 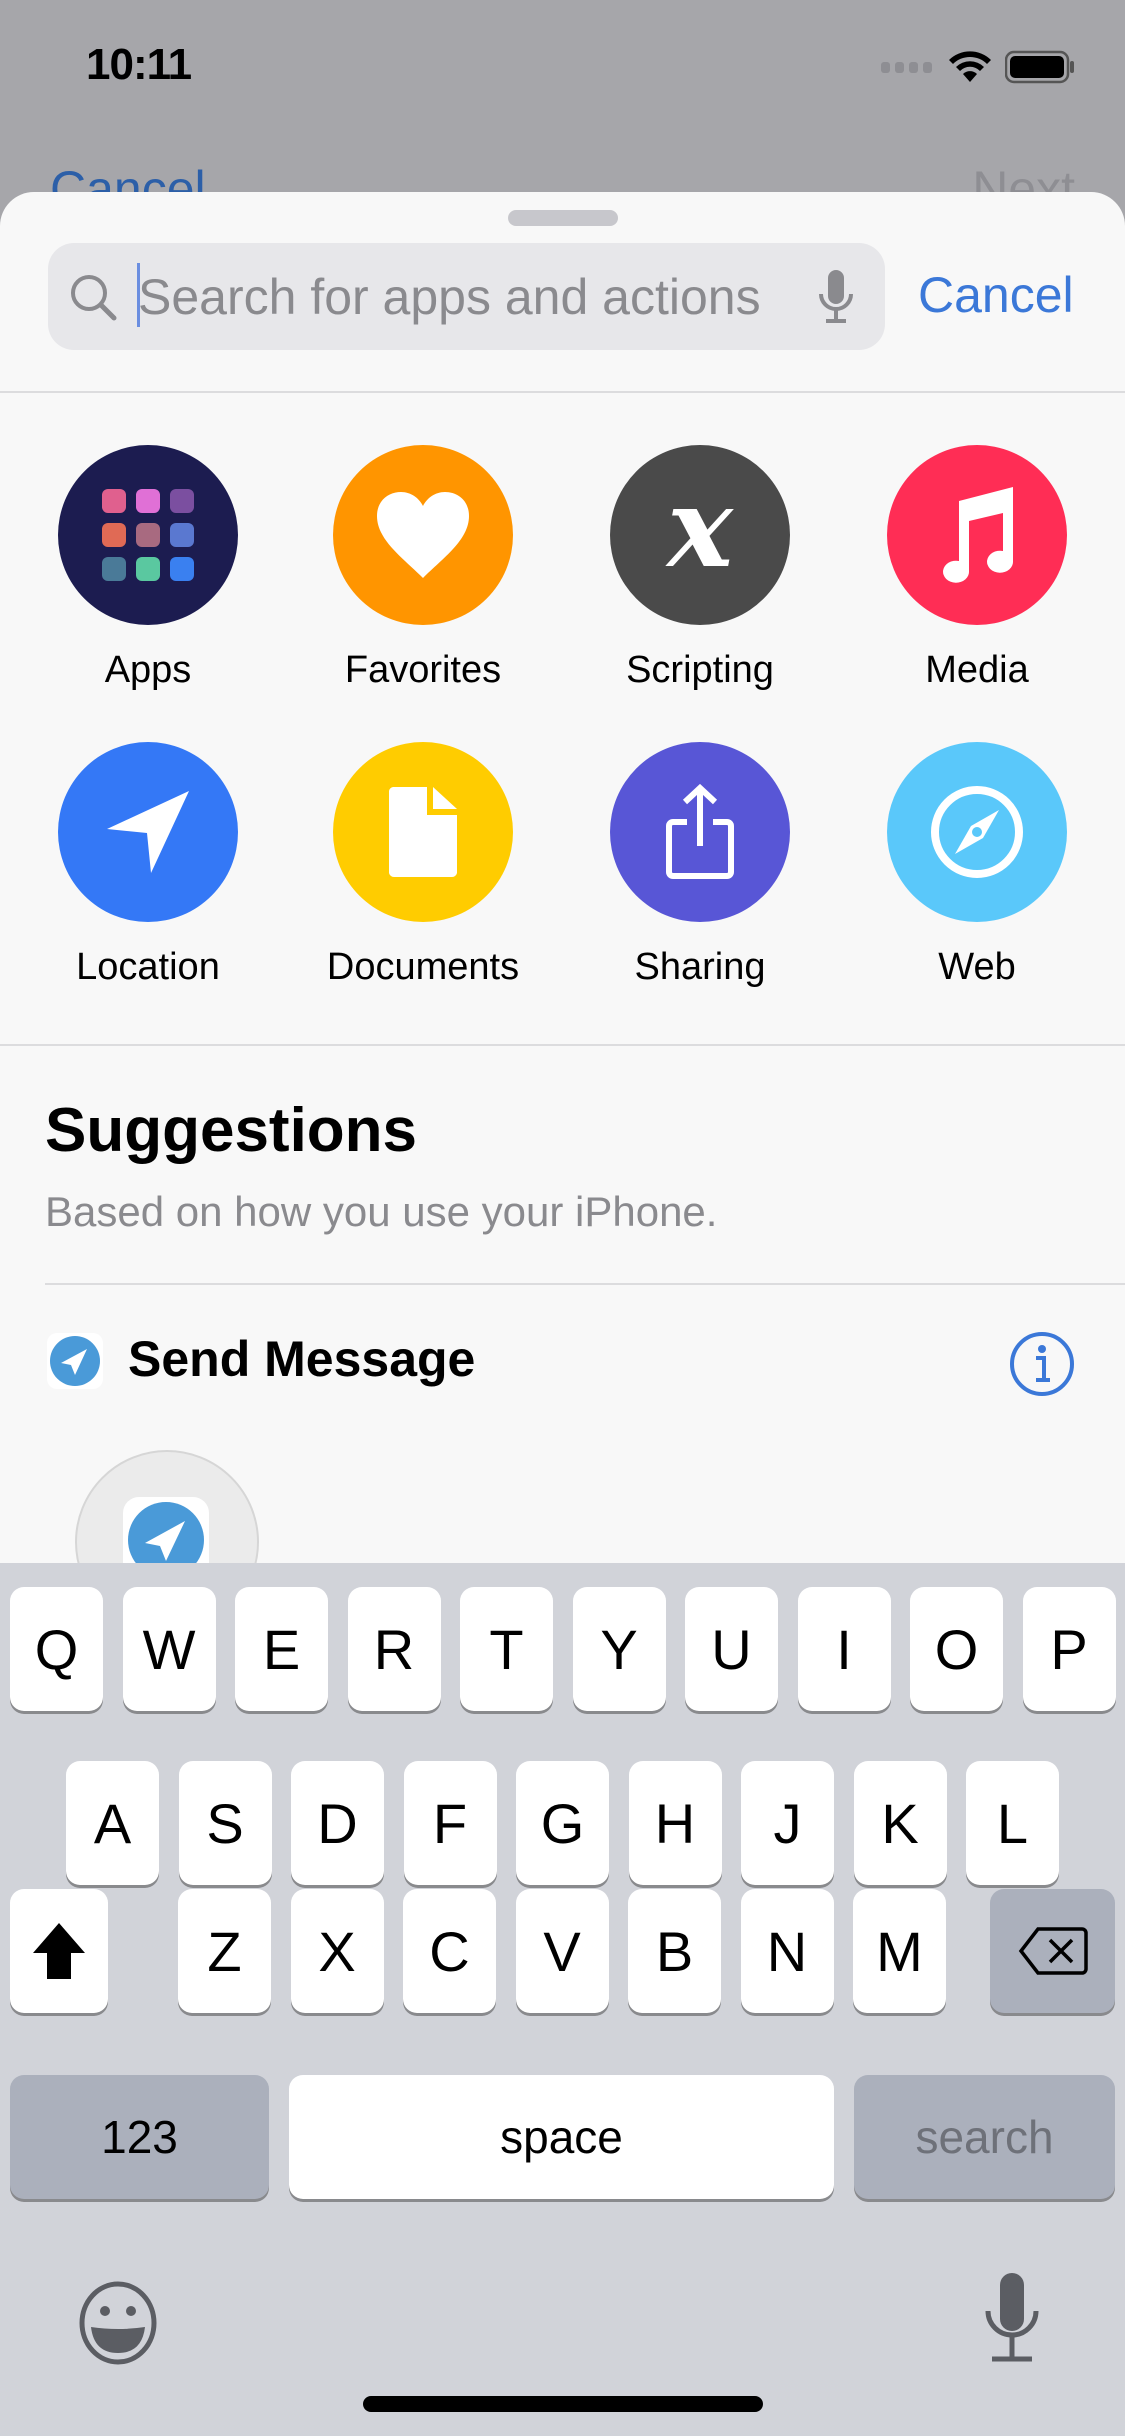 What do you see at coordinates (394, 1649) in the screenshot?
I see `key-r: R` at bounding box center [394, 1649].